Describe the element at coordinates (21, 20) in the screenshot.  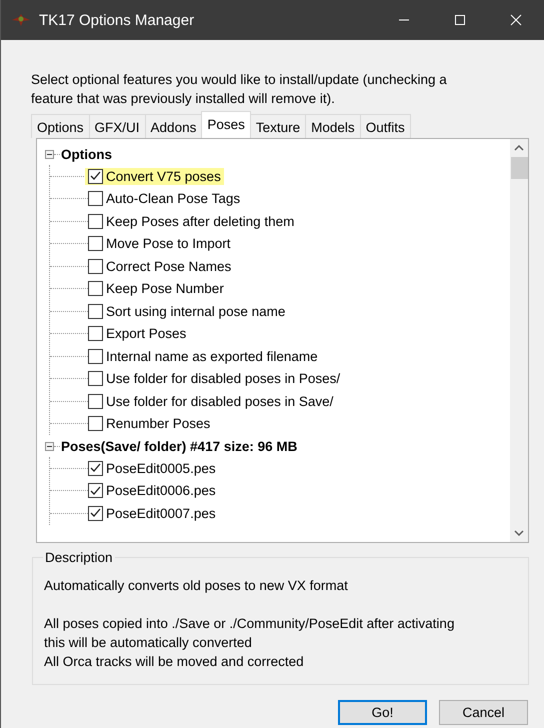
I see `app-icon` at that location.